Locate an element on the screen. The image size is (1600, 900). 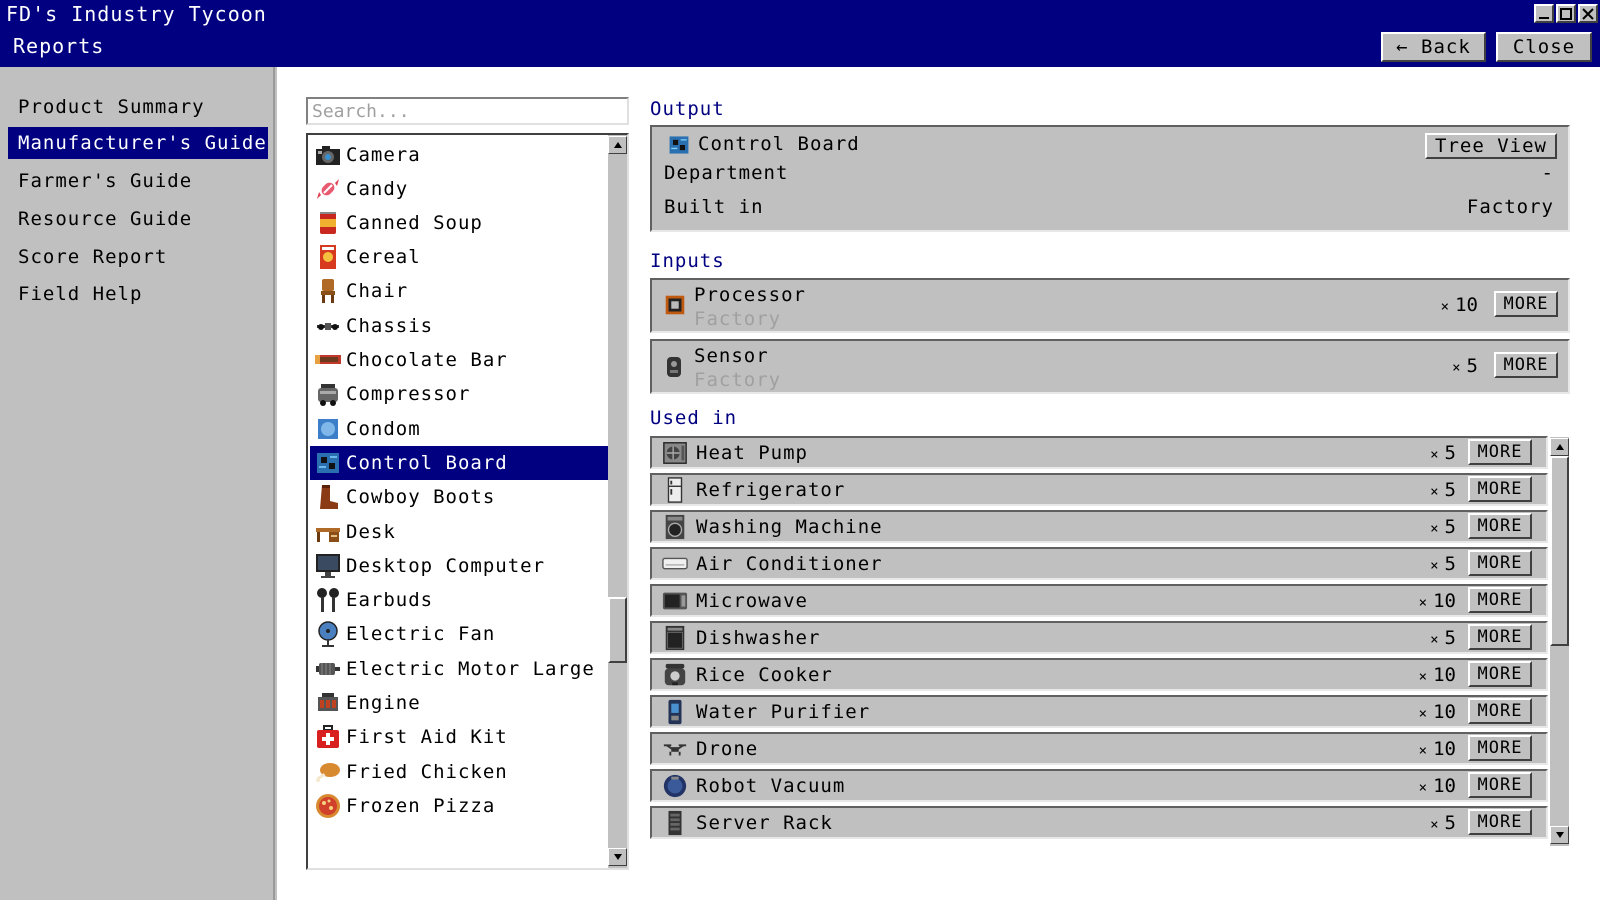
list-item: Electric Motor Large is located at coordinates (462, 669).